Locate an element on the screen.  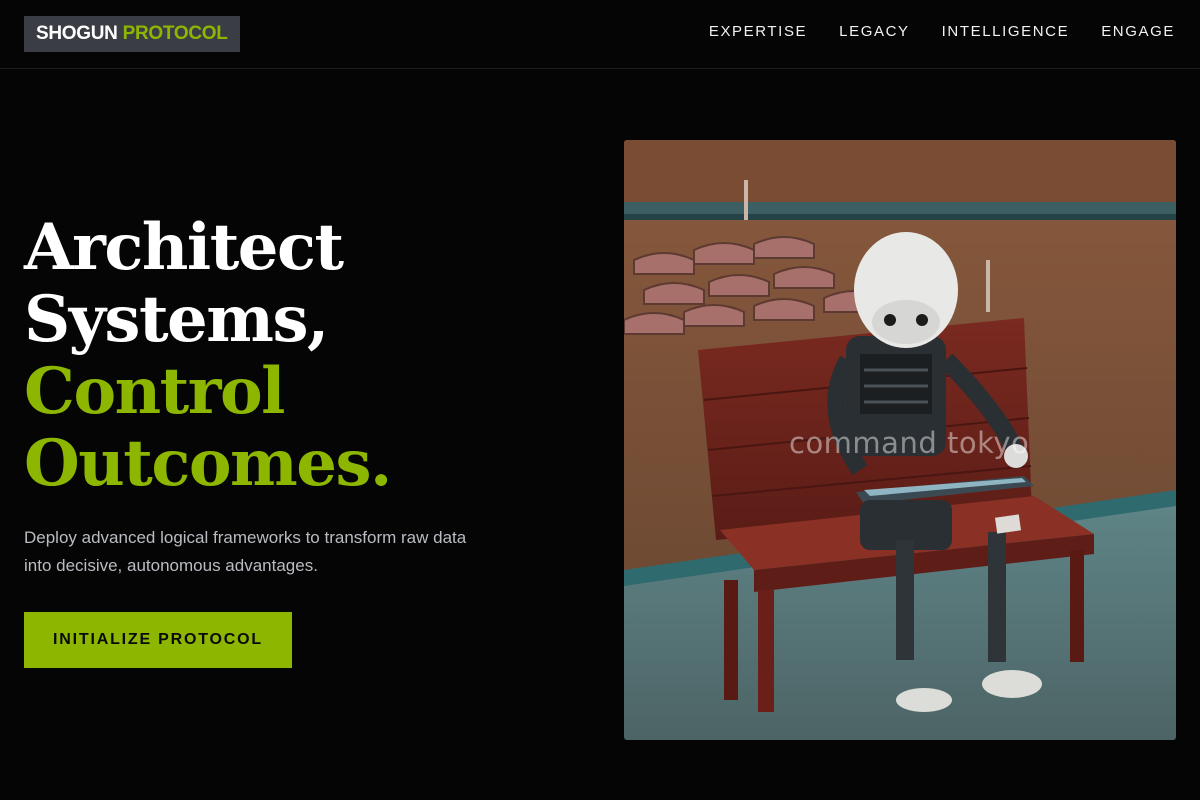
nav-link-intelligence: INTELLIGENCE is located at coordinates (1006, 31).